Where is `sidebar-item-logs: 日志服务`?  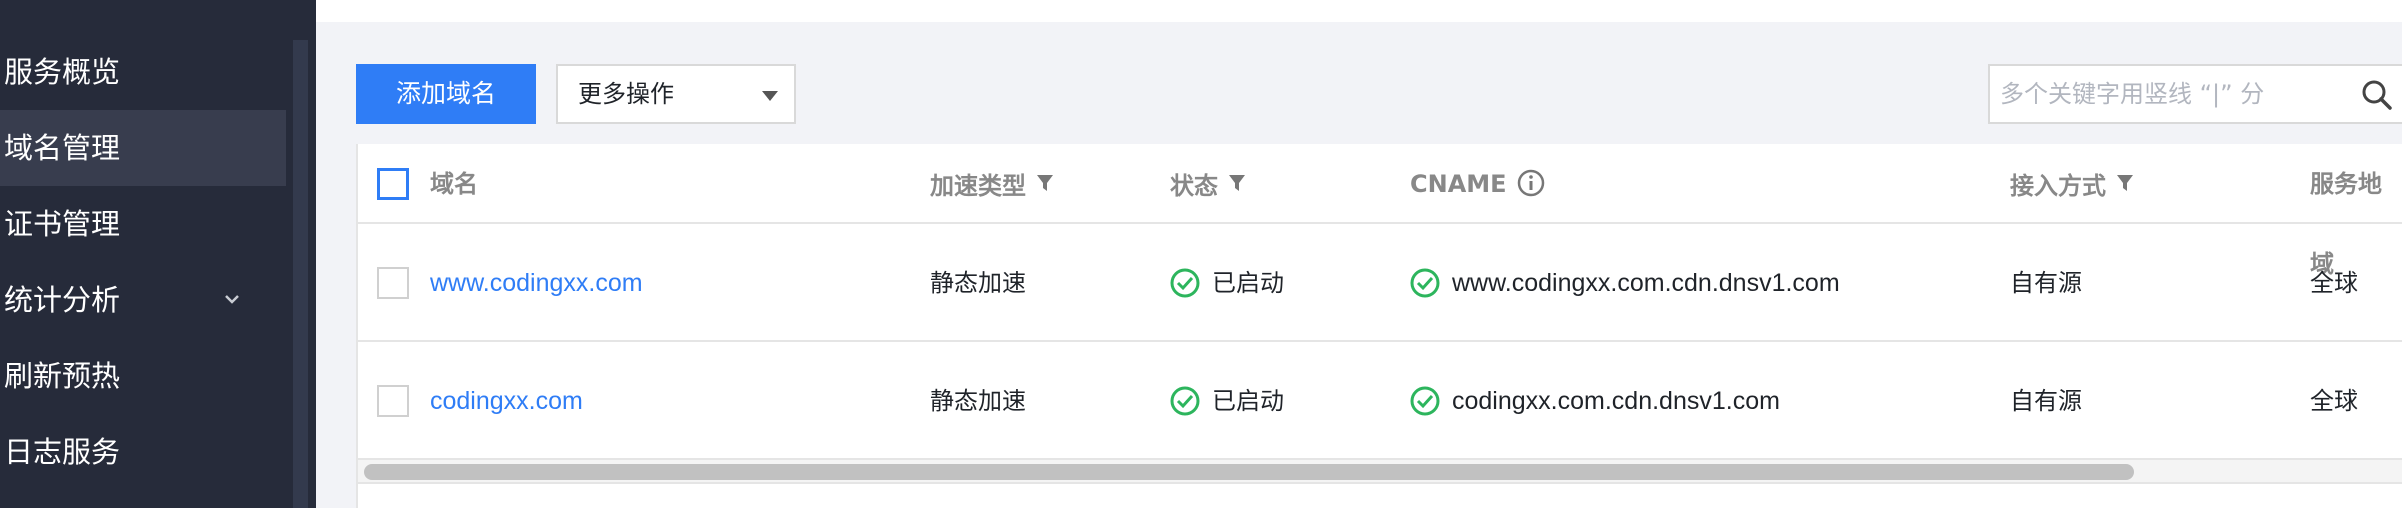
sidebar-item-logs: 日志服务 is located at coordinates (143, 452).